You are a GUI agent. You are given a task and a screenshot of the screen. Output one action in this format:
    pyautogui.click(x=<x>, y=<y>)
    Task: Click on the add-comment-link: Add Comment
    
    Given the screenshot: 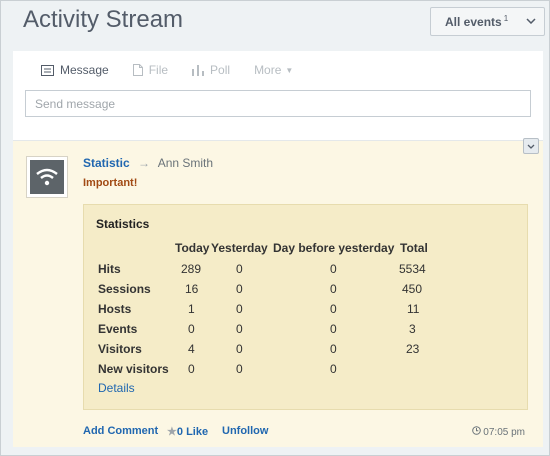 What is the action you would take?
    pyautogui.click(x=120, y=431)
    